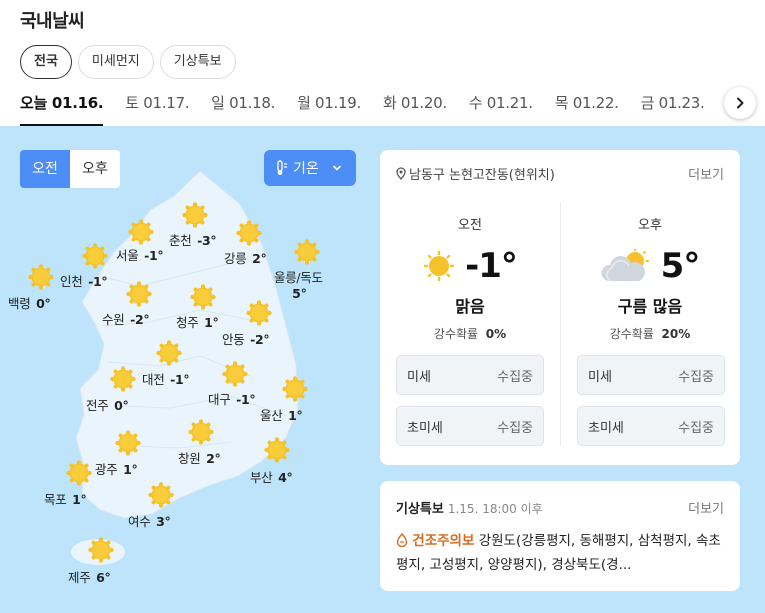  Describe the element at coordinates (232, 398) in the screenshot. I see `city-label: 대구 -1°` at that location.